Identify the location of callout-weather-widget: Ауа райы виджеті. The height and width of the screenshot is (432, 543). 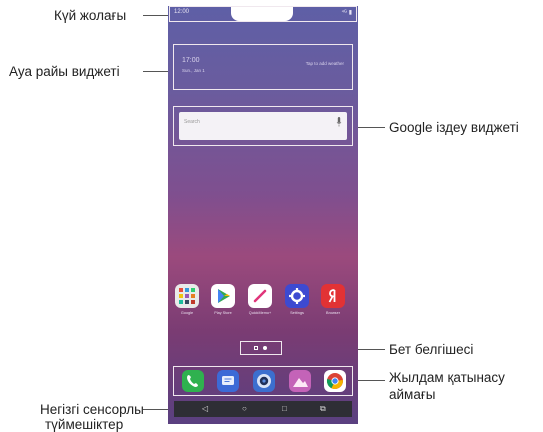
(64, 71).